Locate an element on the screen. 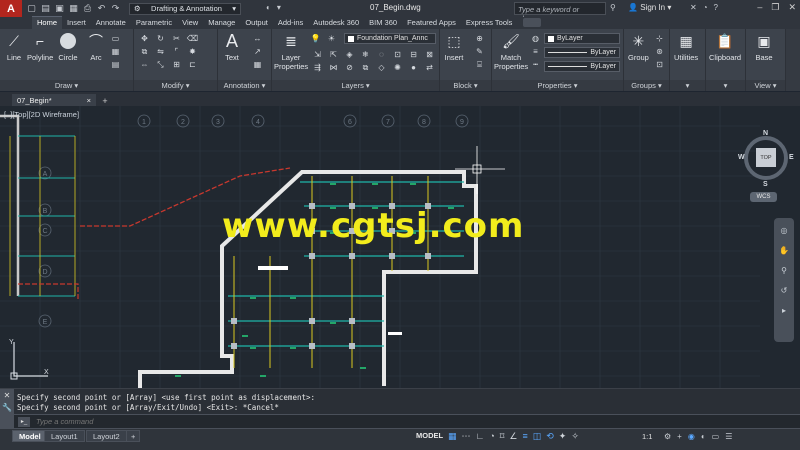 The image size is (800, 450). clipboard-panel-title: ▾ is located at coordinates (725, 85).